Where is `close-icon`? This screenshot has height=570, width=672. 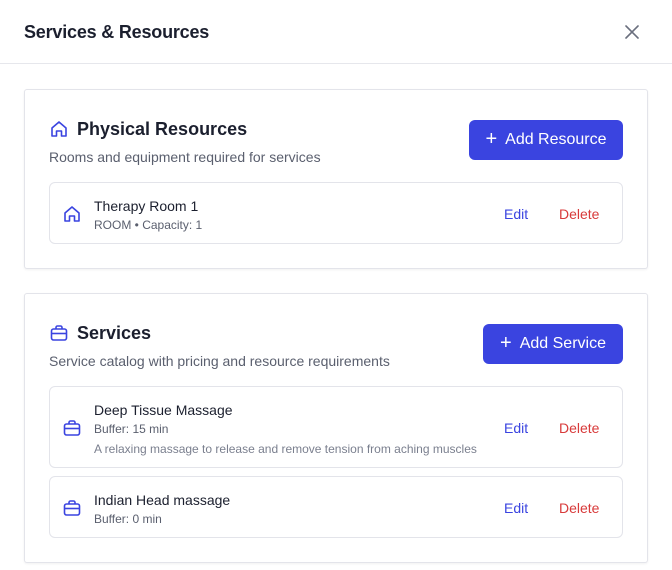
close-icon is located at coordinates (632, 32).